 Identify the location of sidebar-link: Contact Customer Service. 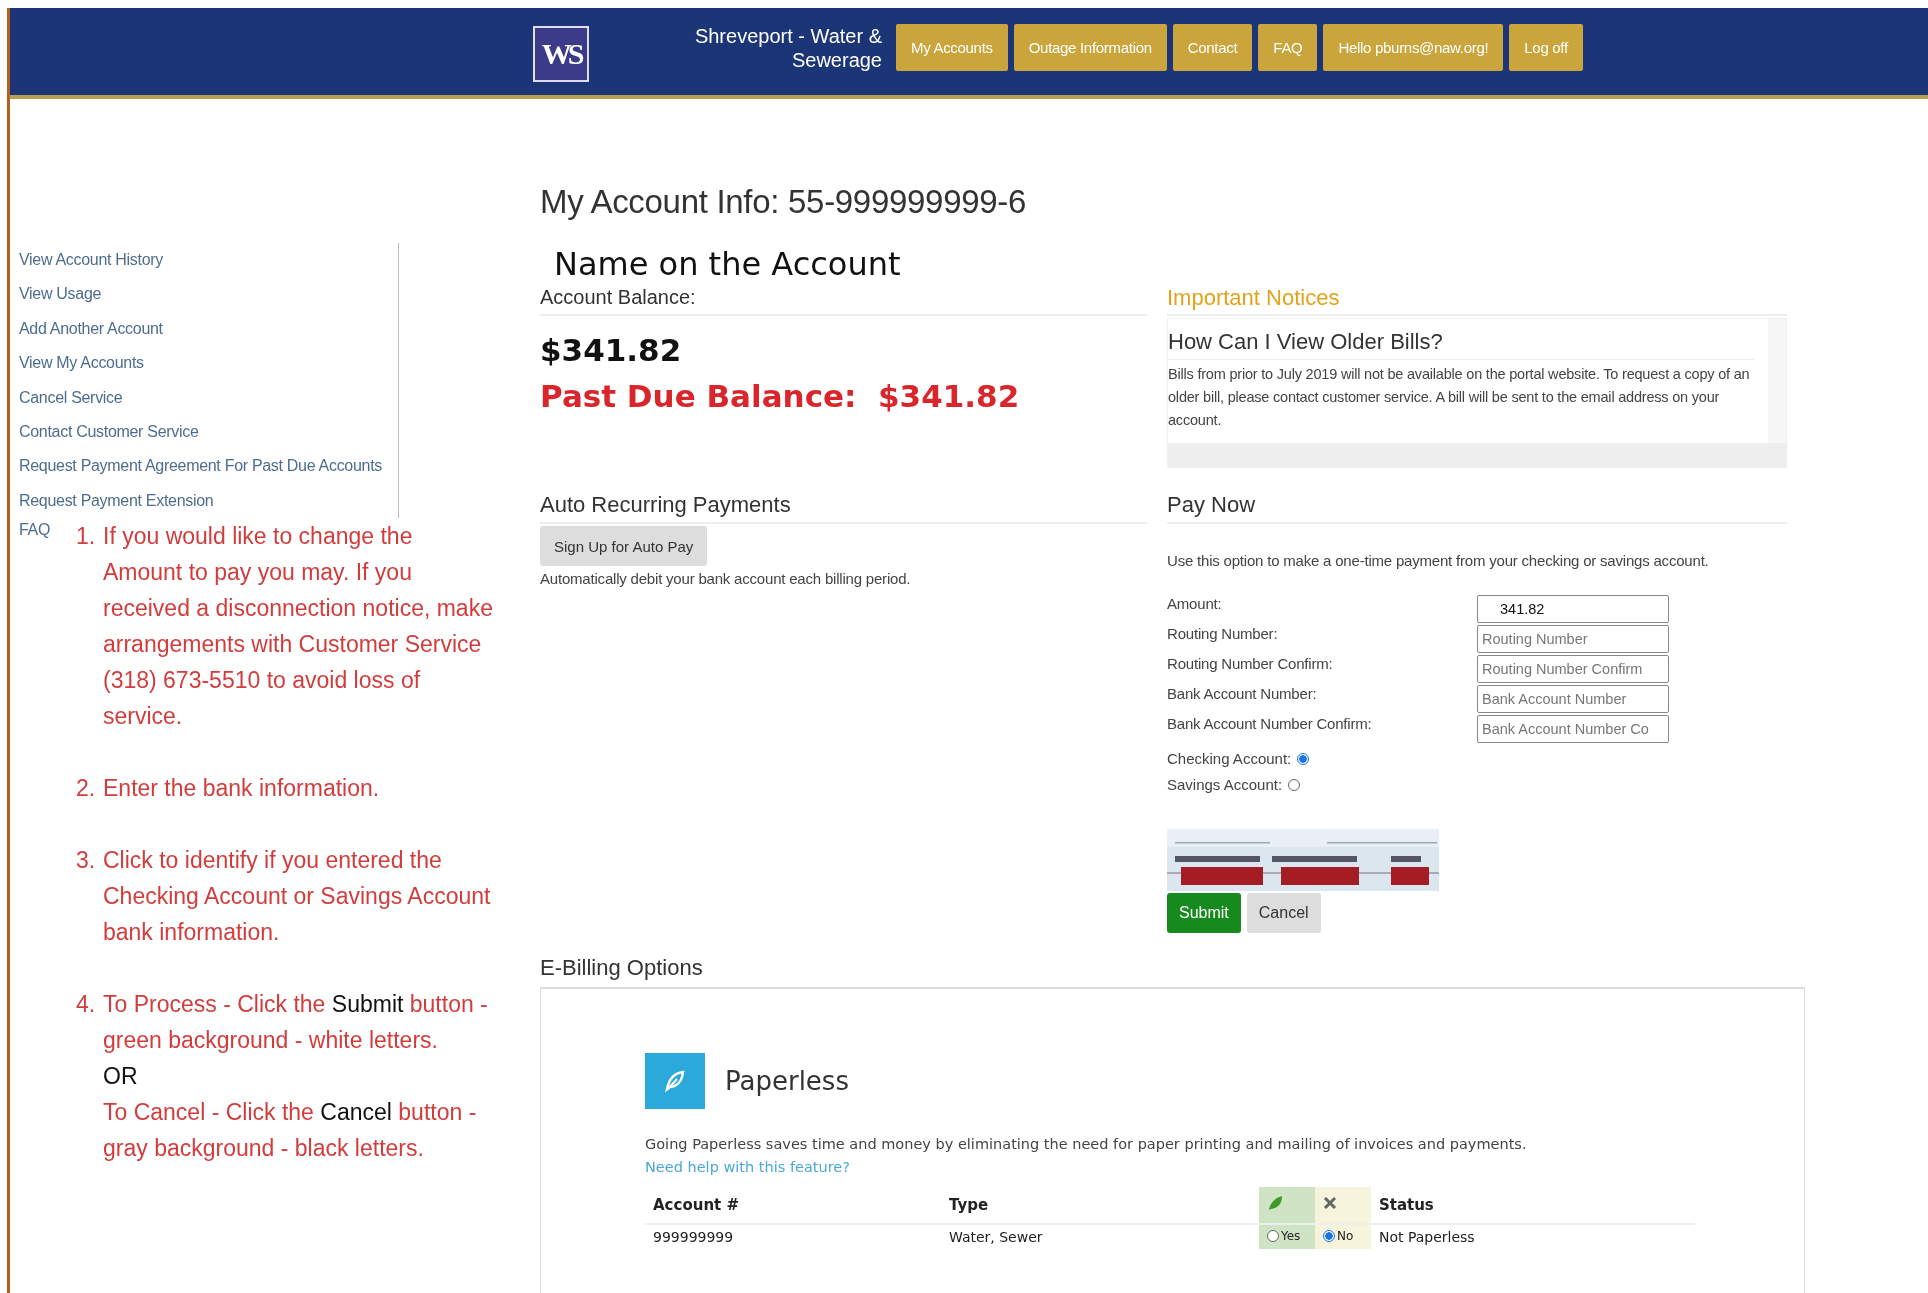
(109, 432).